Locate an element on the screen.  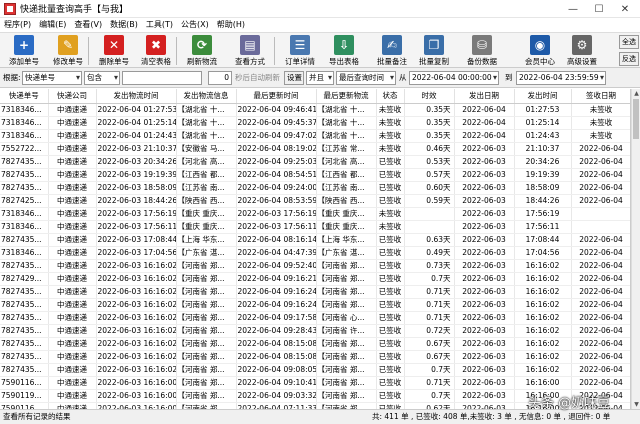
menu-item-5: 公告(X) is located at coordinates (195, 25).